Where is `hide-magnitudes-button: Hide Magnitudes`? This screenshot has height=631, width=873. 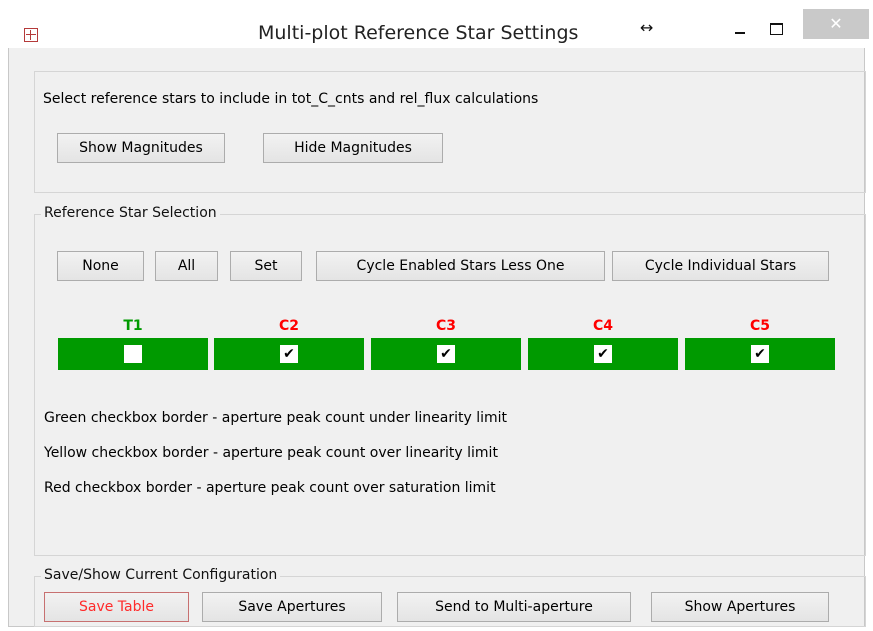
hide-magnitudes-button: Hide Magnitudes is located at coordinates (353, 148).